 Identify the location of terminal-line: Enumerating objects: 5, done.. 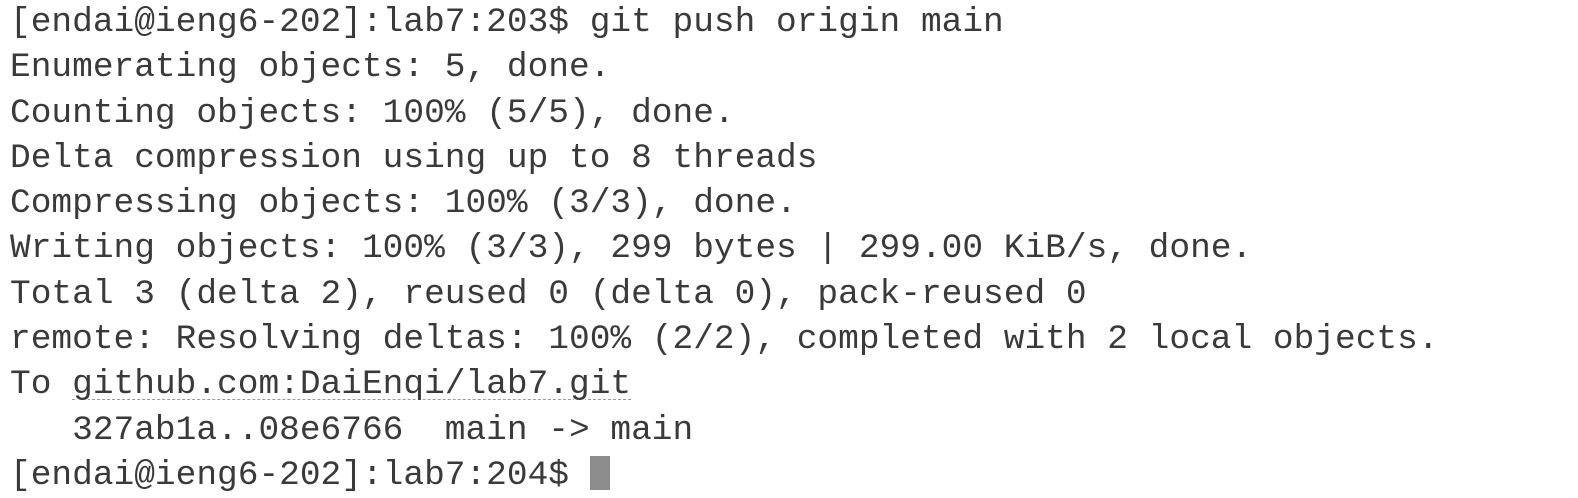
(310, 68).